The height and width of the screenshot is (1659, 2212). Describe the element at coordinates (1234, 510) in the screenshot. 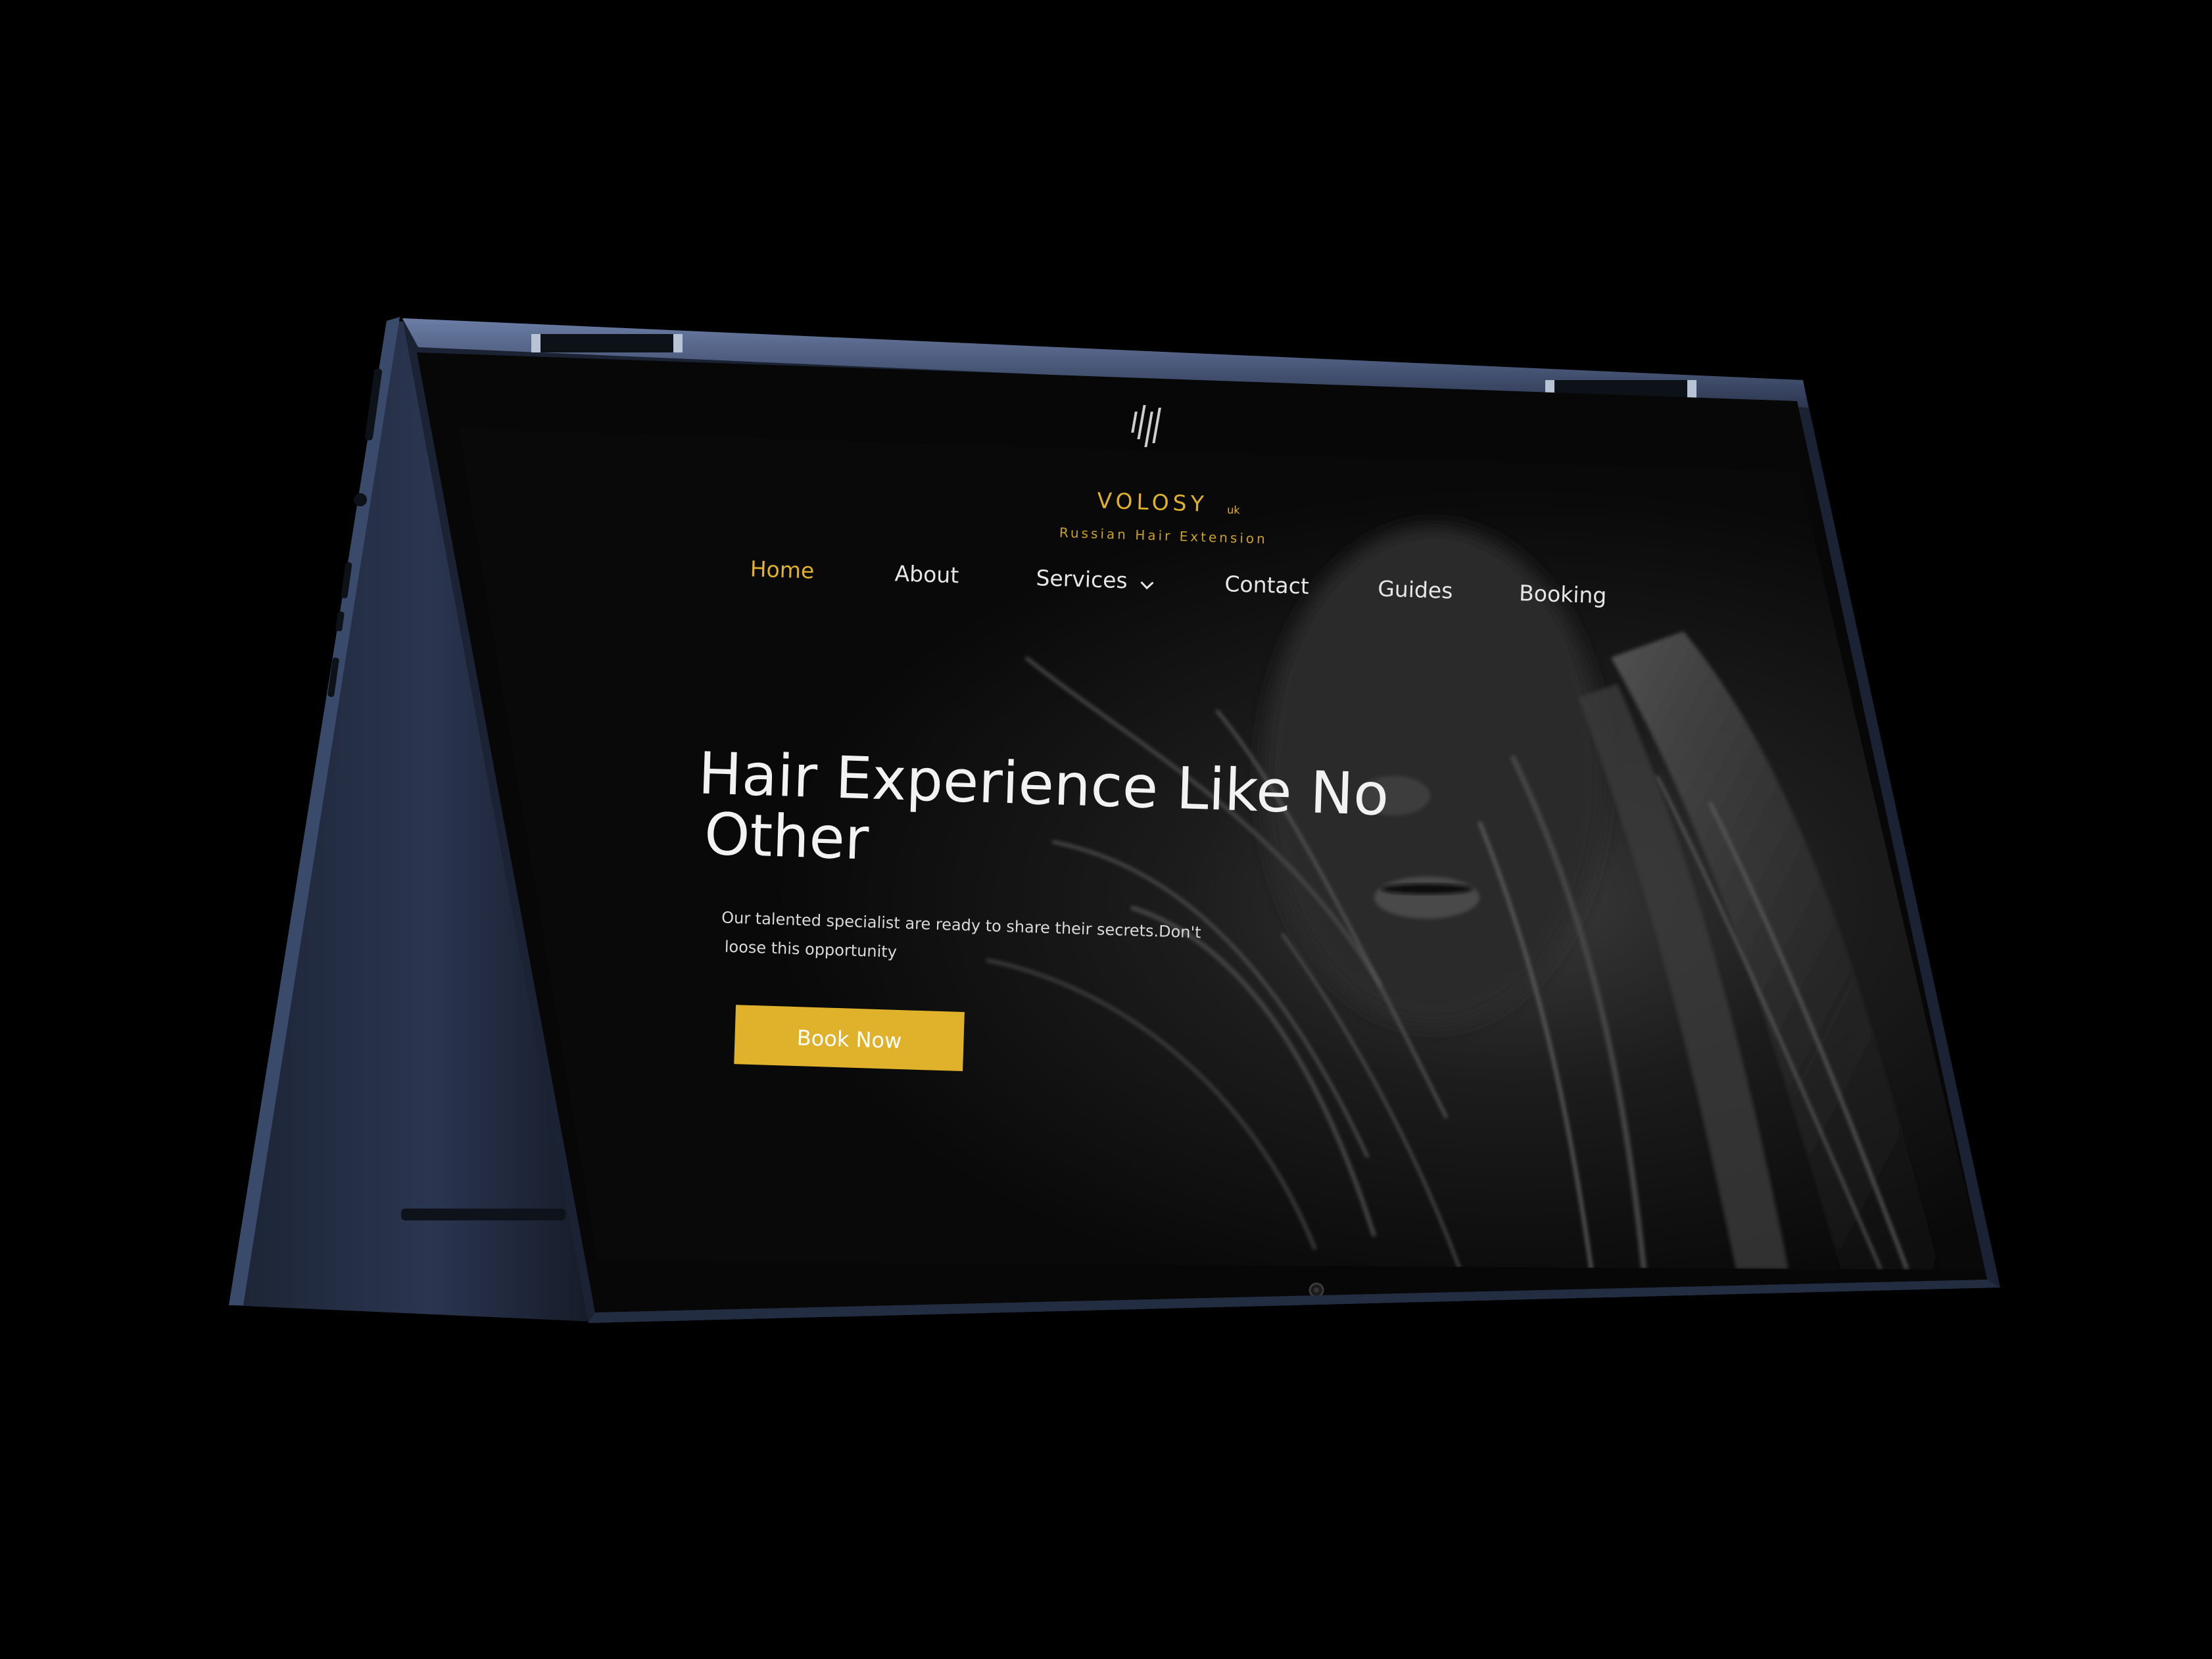

I see `logo-suffix: uk` at that location.